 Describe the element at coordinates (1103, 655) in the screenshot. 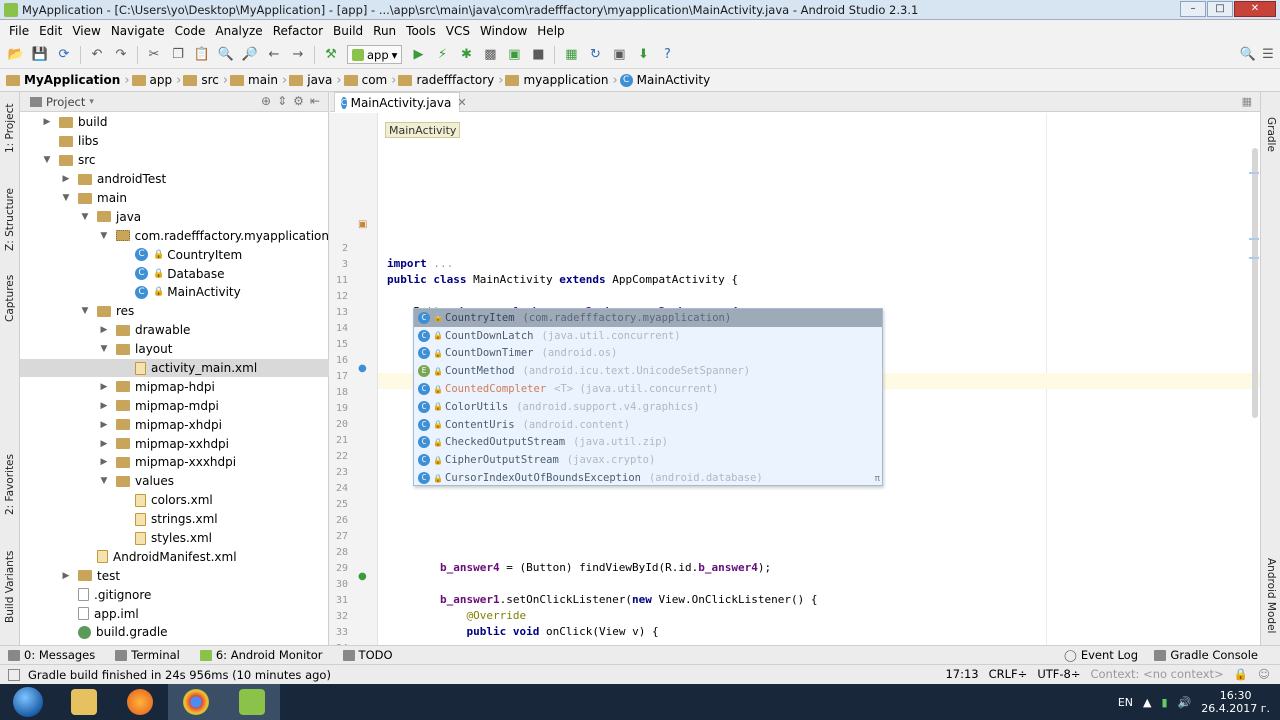

I see `tab-event-log: ◯ Event Log` at that location.